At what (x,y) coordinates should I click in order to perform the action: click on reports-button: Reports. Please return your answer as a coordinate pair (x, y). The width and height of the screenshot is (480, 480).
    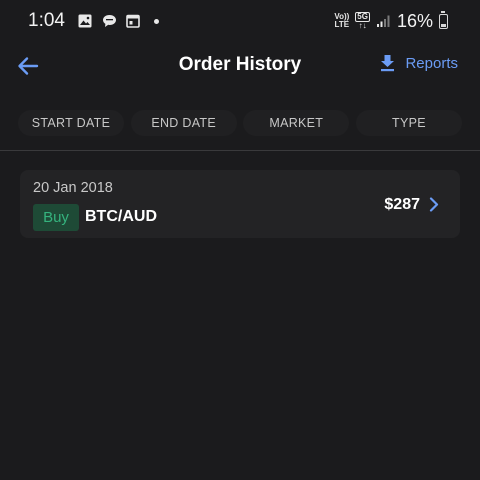
    Looking at the image, I should click on (419, 63).